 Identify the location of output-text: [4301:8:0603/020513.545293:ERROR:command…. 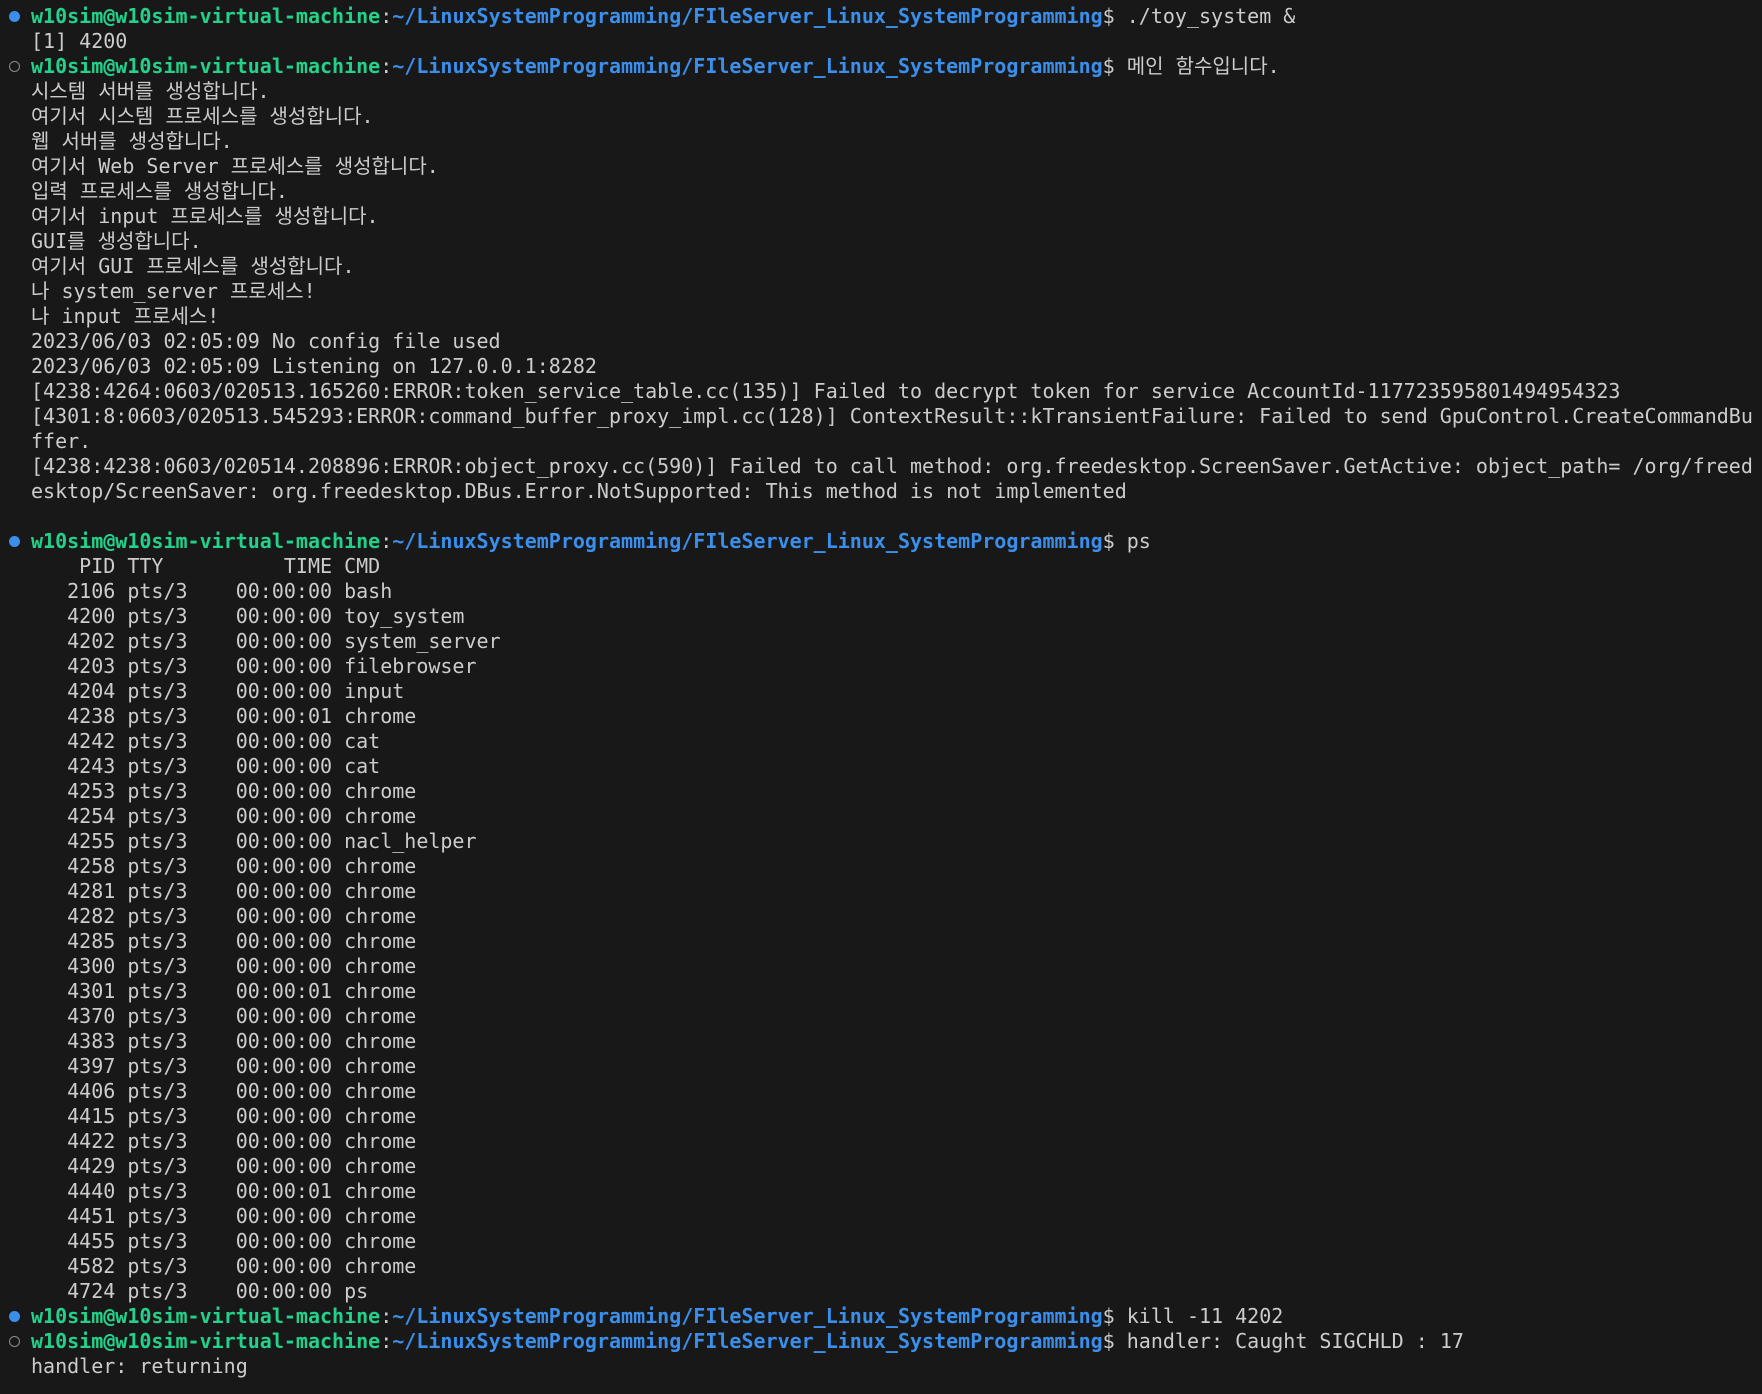
(892, 416).